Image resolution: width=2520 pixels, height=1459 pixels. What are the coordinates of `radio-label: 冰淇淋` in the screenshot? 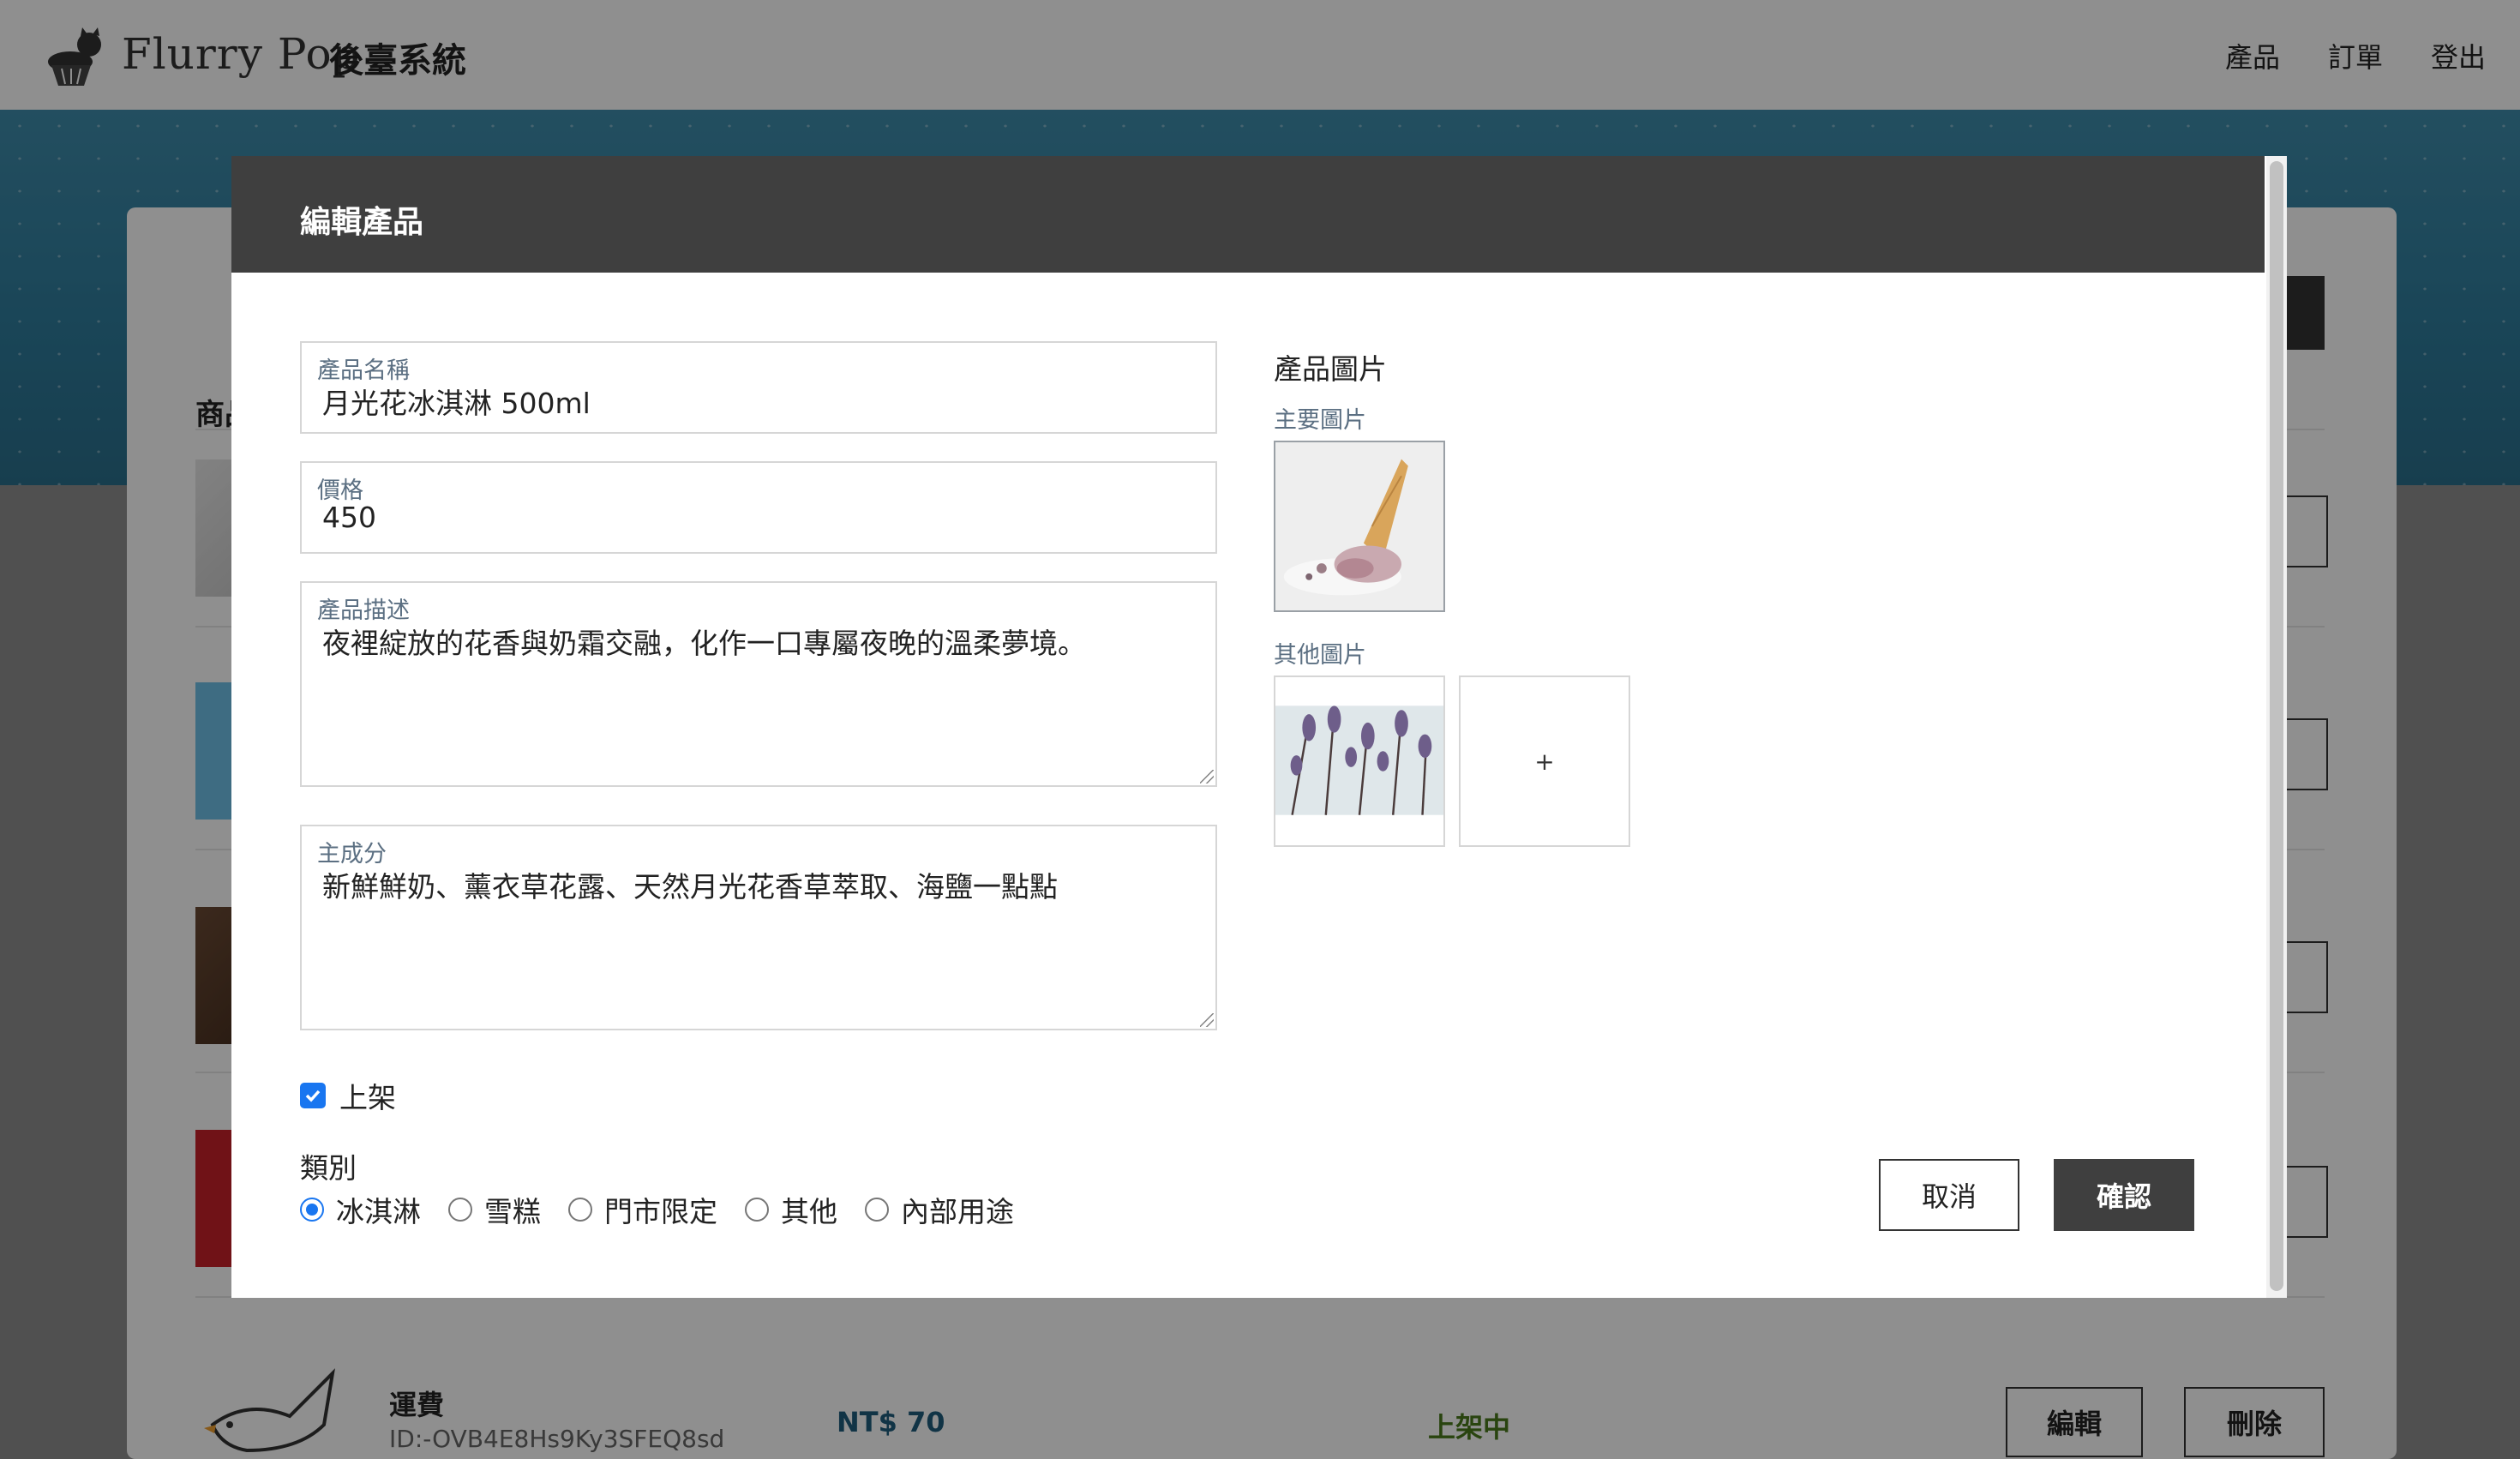 It's located at (378, 1211).